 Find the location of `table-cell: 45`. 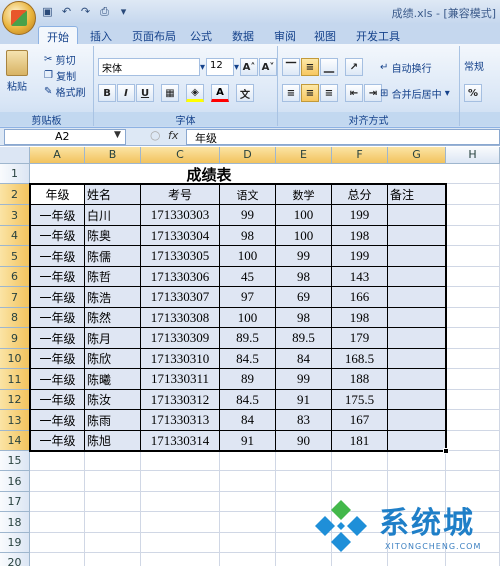

table-cell: 45 is located at coordinates (248, 277).